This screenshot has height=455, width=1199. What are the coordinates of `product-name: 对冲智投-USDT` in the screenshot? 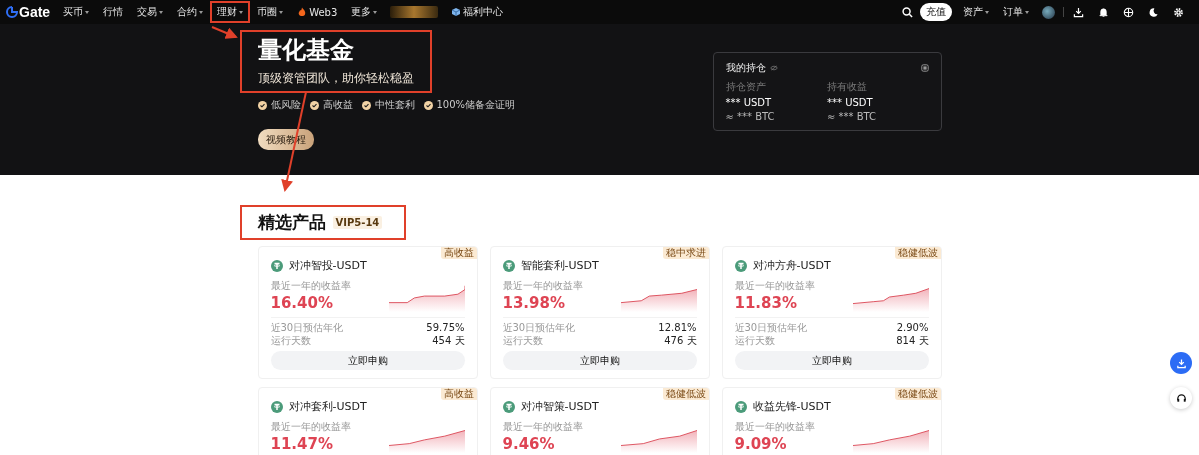 It's located at (327, 265).